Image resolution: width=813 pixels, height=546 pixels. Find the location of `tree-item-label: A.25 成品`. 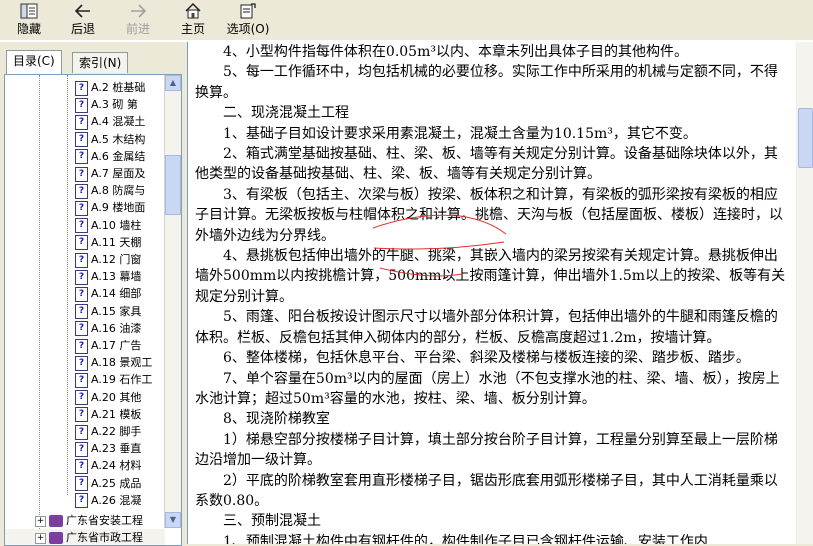

tree-item-label: A.25 成品 is located at coordinates (116, 483).